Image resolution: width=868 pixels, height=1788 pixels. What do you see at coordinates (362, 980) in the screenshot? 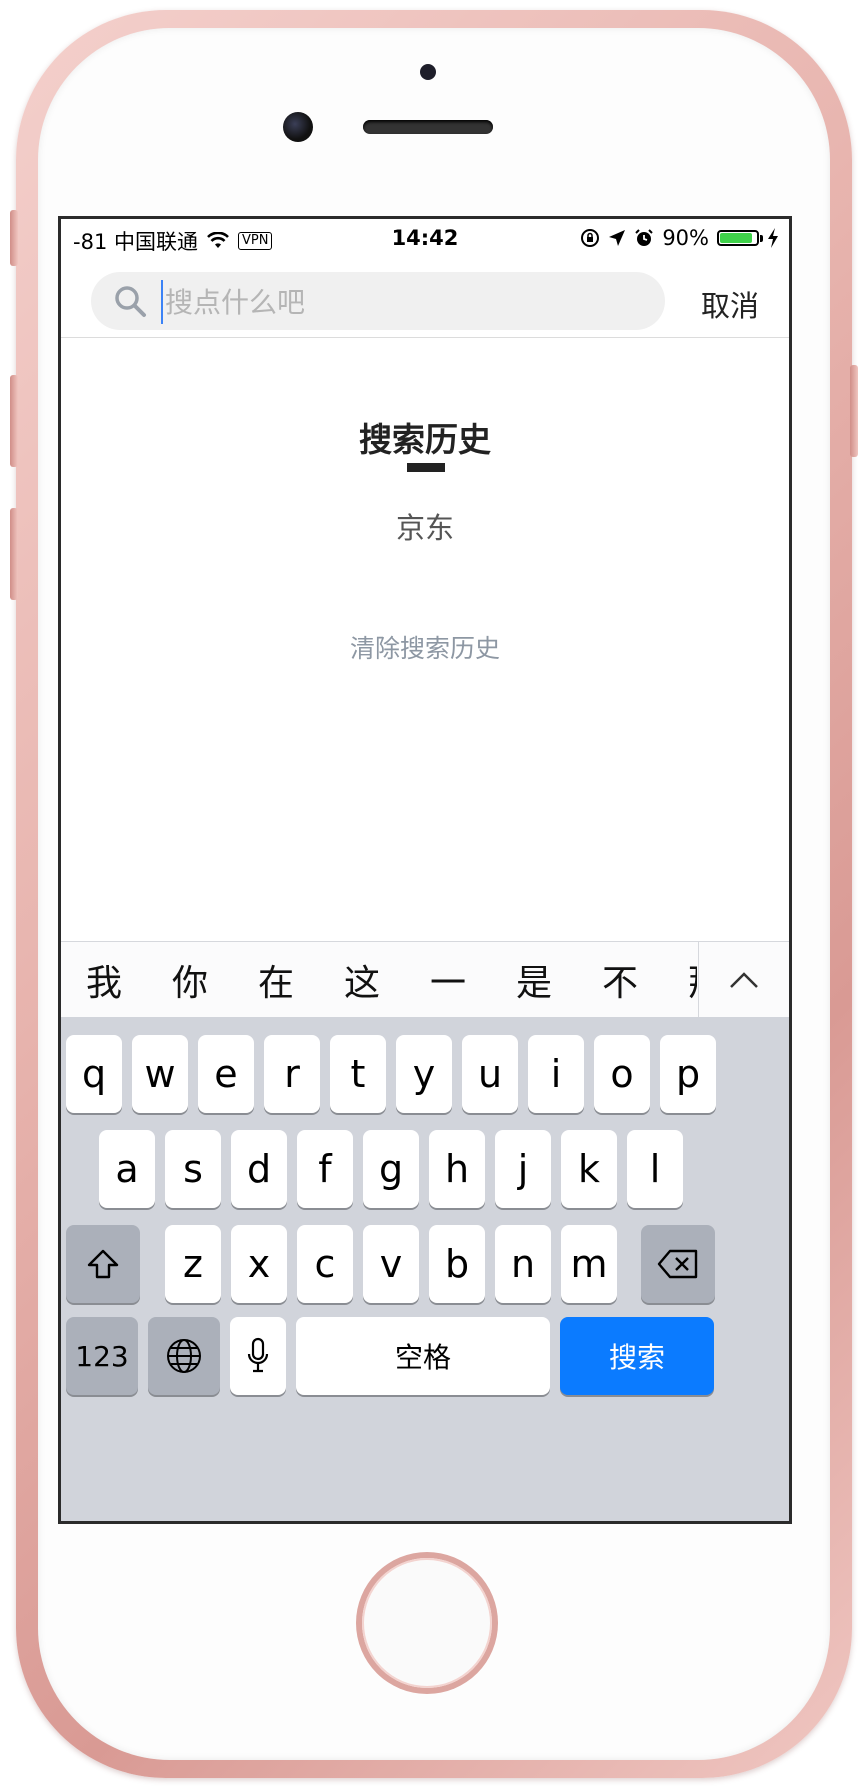
I see `candidate-word: 这` at bounding box center [362, 980].